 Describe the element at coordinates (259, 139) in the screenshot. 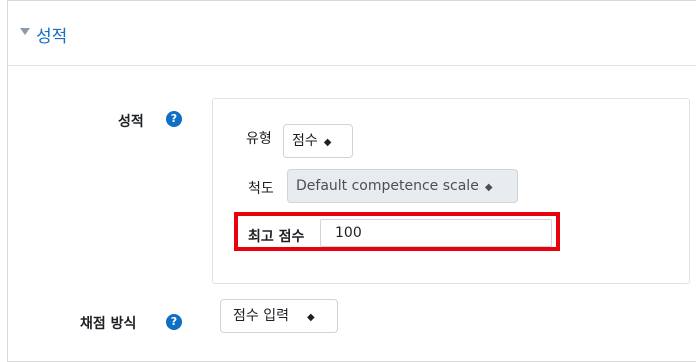

I see `type-label: 유형` at that location.